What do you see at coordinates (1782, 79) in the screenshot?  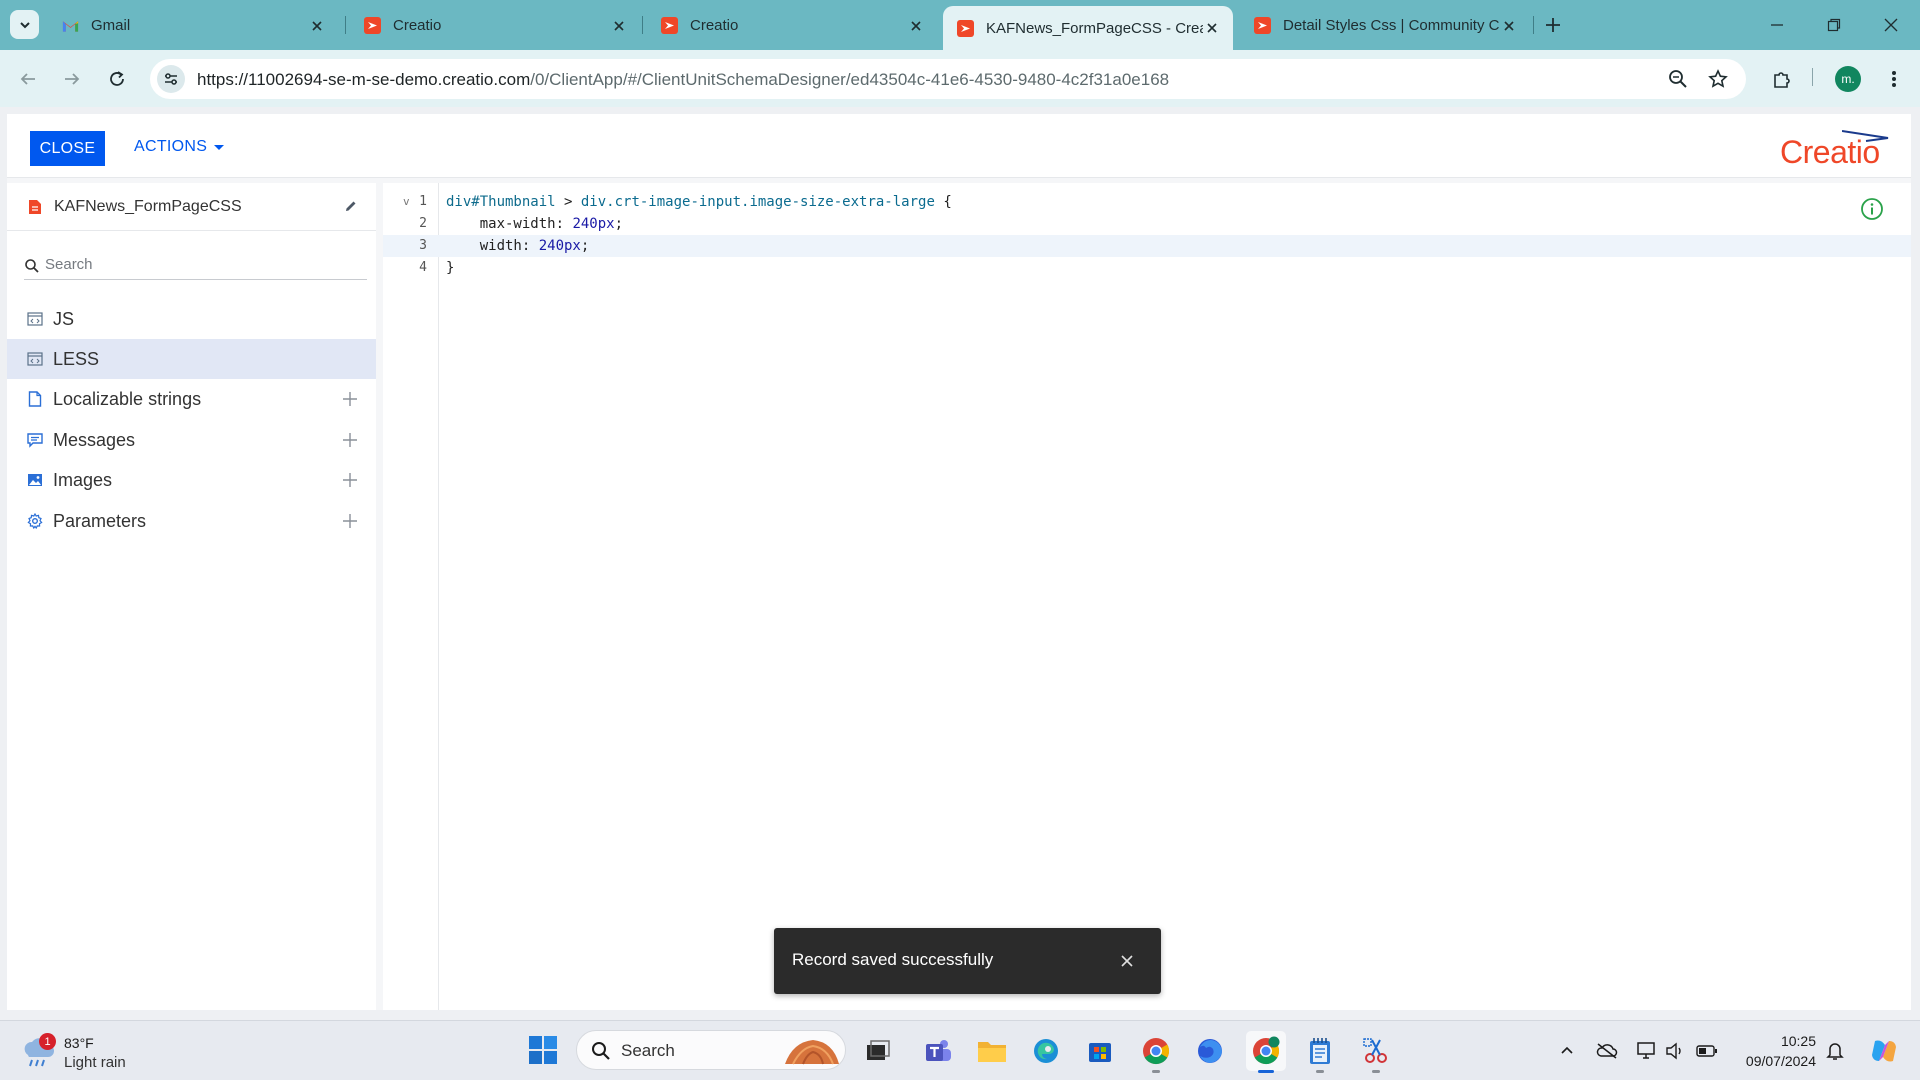 I see `extensions-button` at bounding box center [1782, 79].